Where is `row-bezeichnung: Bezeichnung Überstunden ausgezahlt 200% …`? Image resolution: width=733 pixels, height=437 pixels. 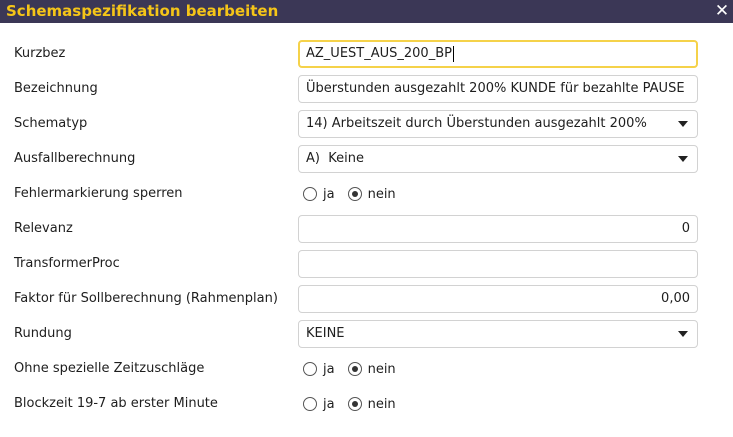
row-bezeichnung: Bezeichnung Überstunden ausgezahlt 200% … is located at coordinates (366, 89).